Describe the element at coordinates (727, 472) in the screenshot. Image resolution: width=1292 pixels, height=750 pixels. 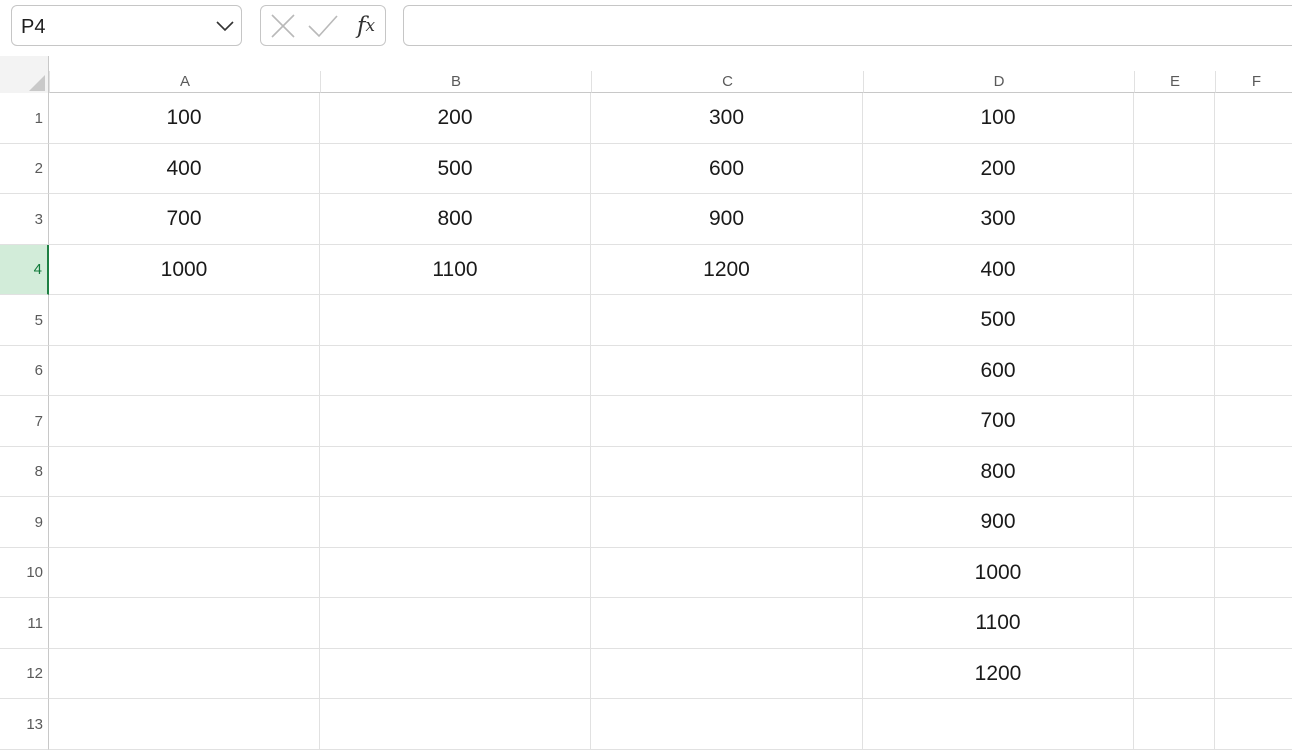
I see `cell-c8` at that location.